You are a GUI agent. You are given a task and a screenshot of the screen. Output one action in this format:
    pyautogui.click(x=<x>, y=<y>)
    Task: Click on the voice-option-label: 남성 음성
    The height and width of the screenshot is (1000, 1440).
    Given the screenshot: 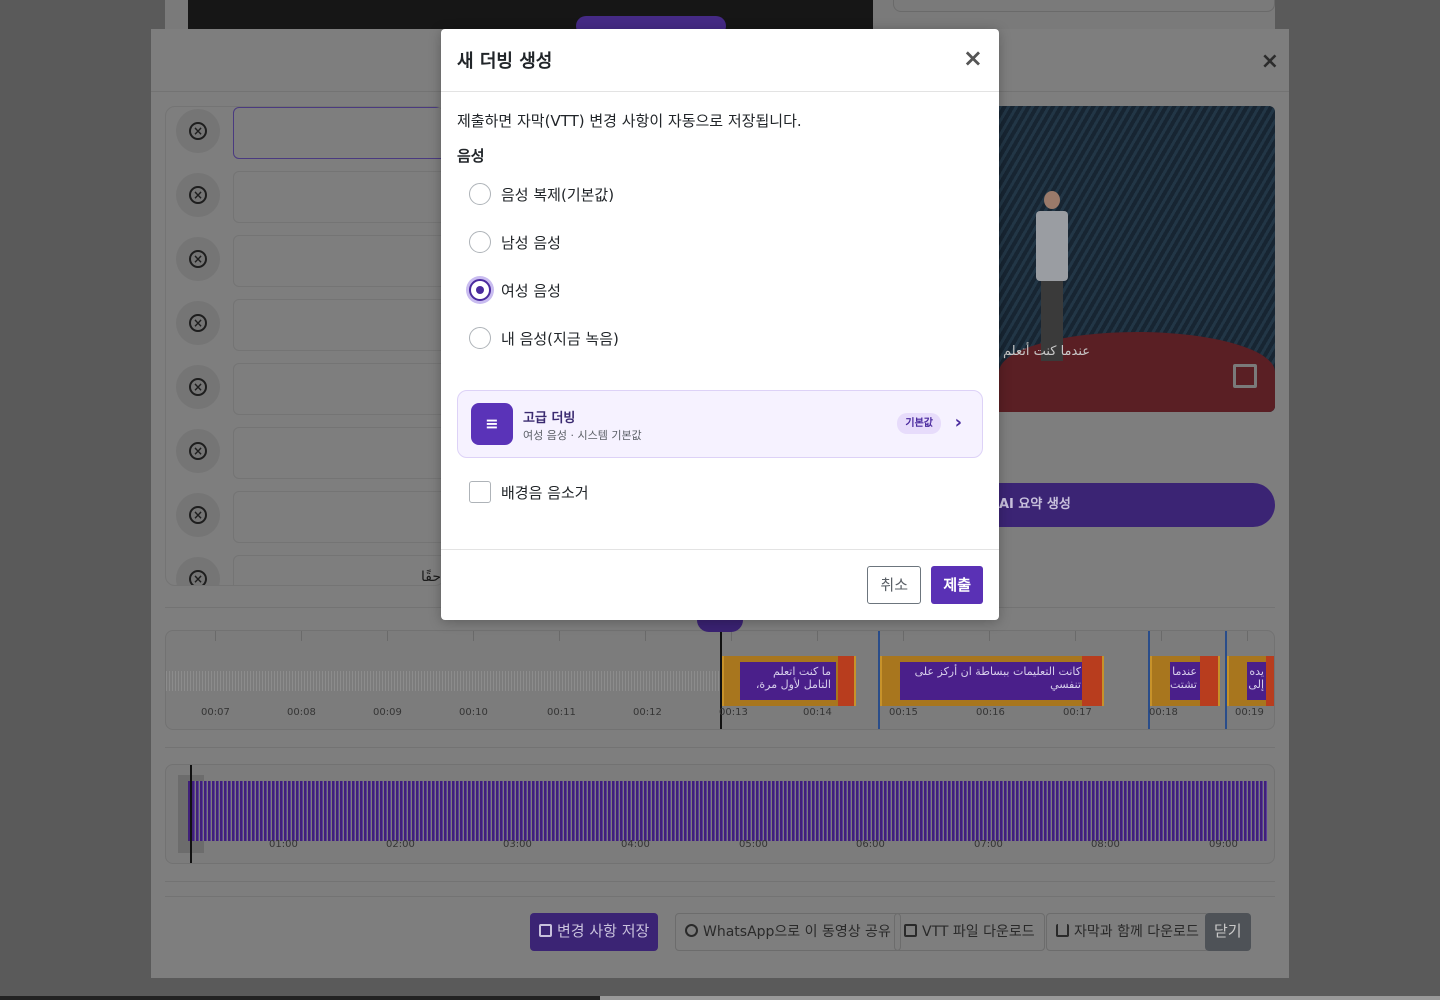 What is the action you would take?
    pyautogui.click(x=531, y=242)
    